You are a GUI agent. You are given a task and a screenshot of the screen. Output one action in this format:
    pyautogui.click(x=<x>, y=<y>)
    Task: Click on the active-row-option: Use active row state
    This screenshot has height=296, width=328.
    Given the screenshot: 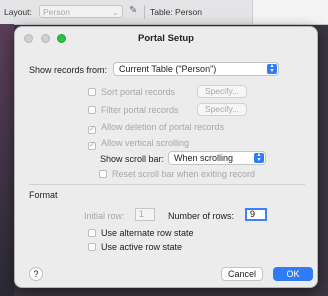 What is the action you would take?
    pyautogui.click(x=135, y=247)
    